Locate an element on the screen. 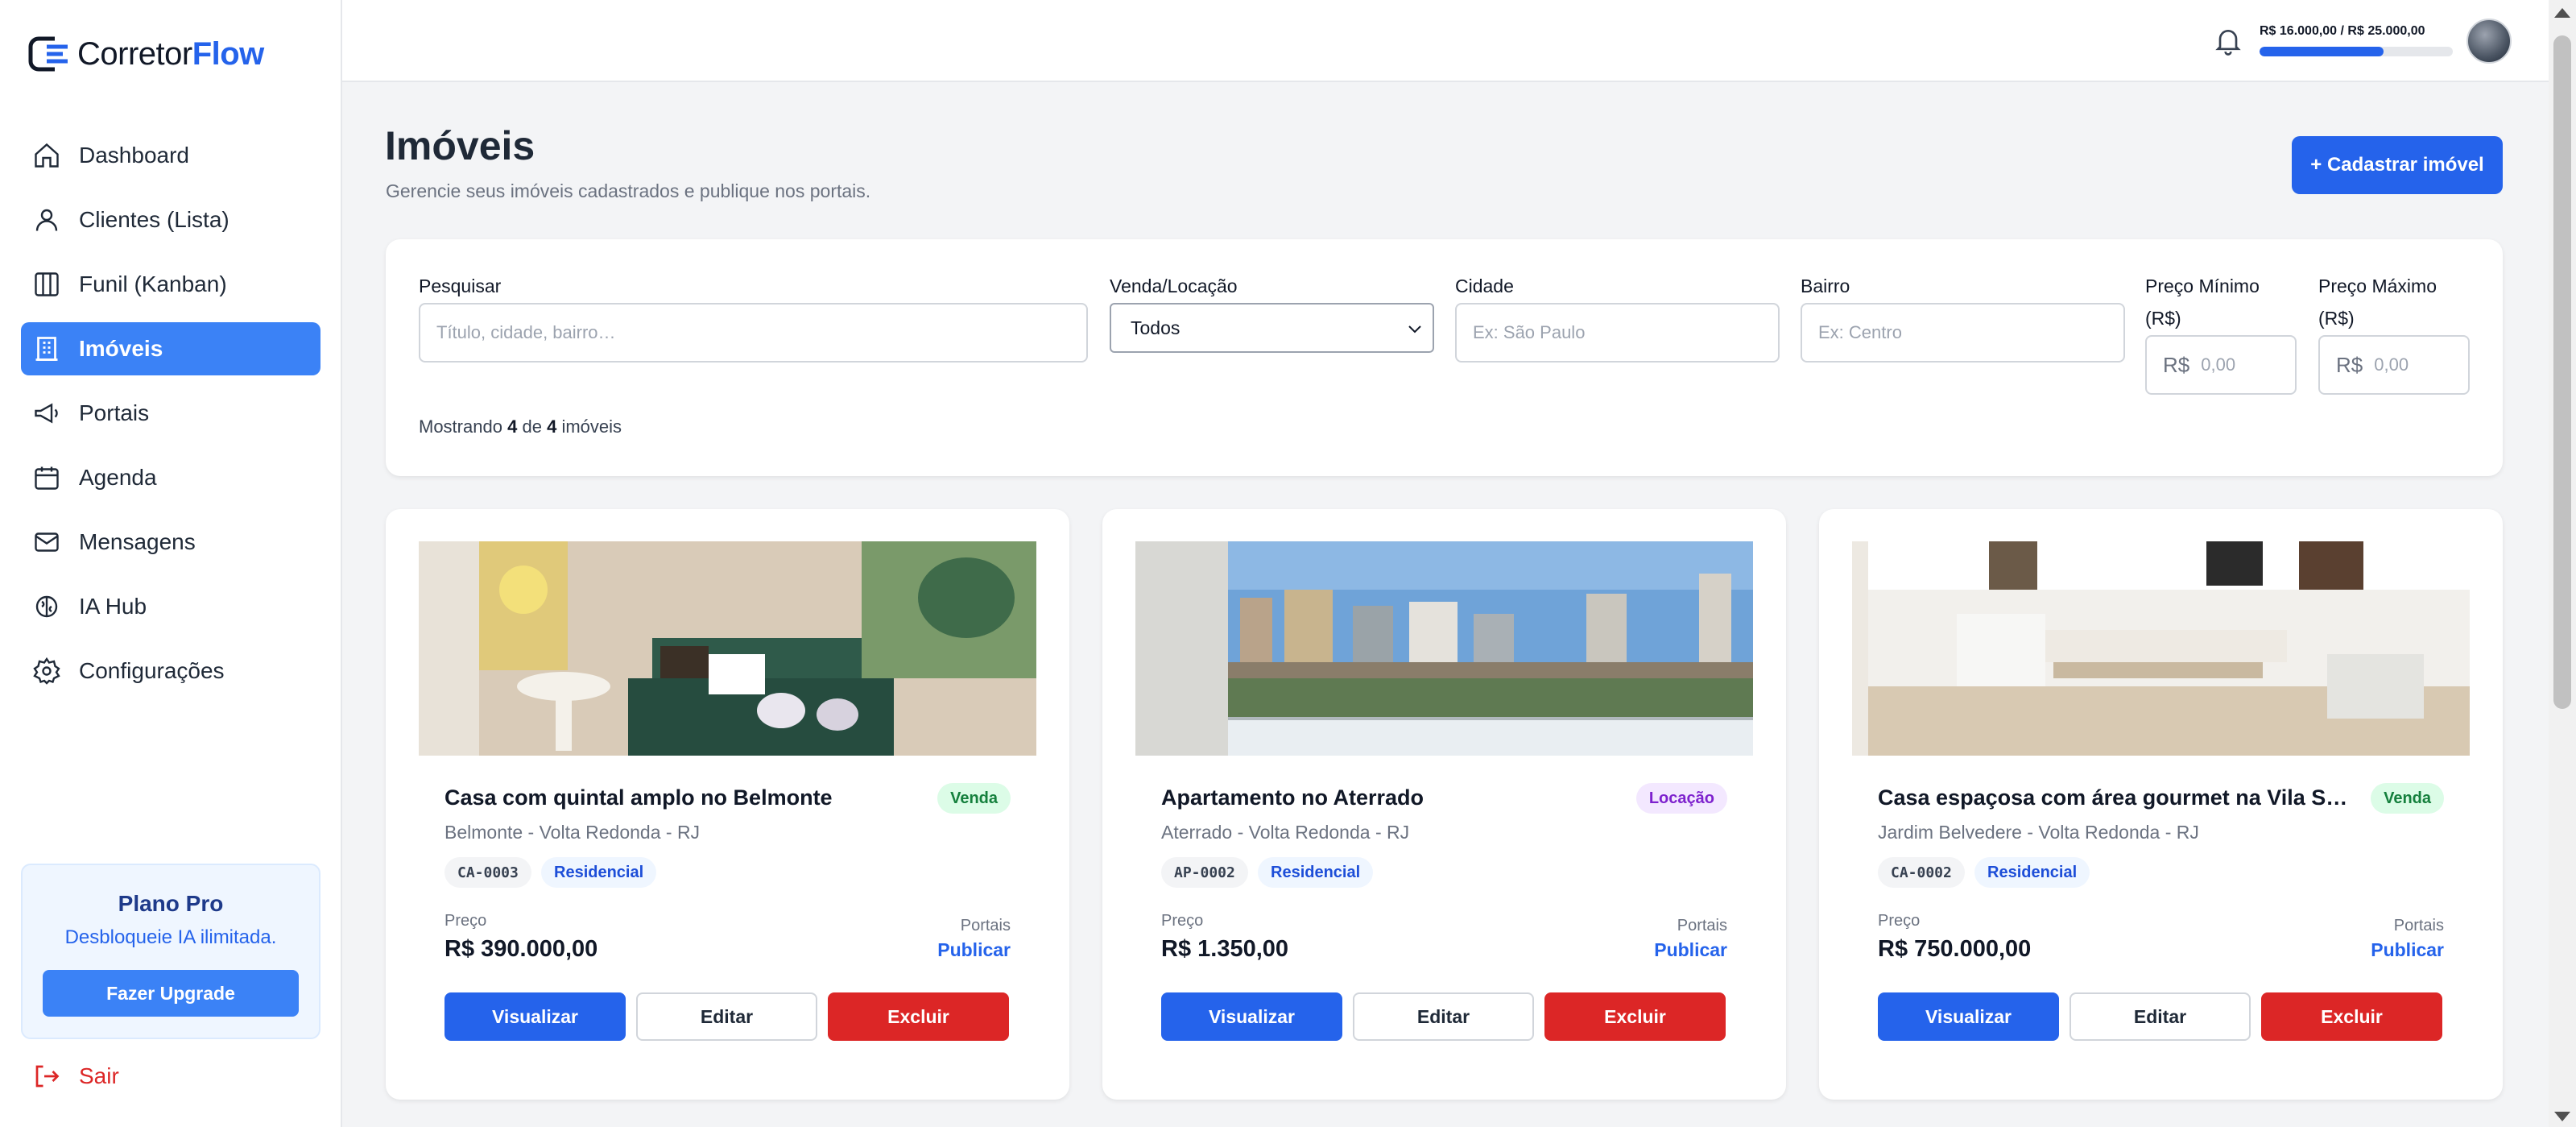 Image resolution: width=2576 pixels, height=1127 pixels. property-photo-city-view is located at coordinates (1444, 649).